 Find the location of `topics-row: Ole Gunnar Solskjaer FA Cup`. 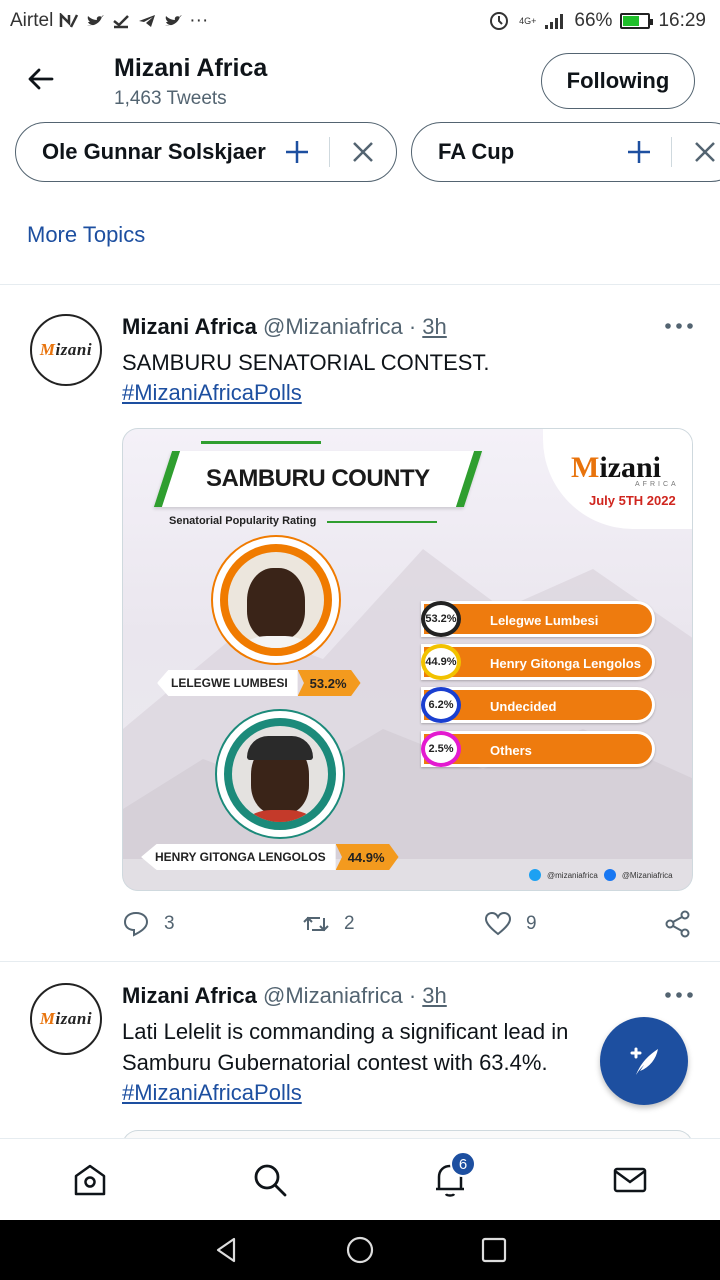

topics-row: Ole Gunnar Solskjaer FA Cup is located at coordinates (360, 152).